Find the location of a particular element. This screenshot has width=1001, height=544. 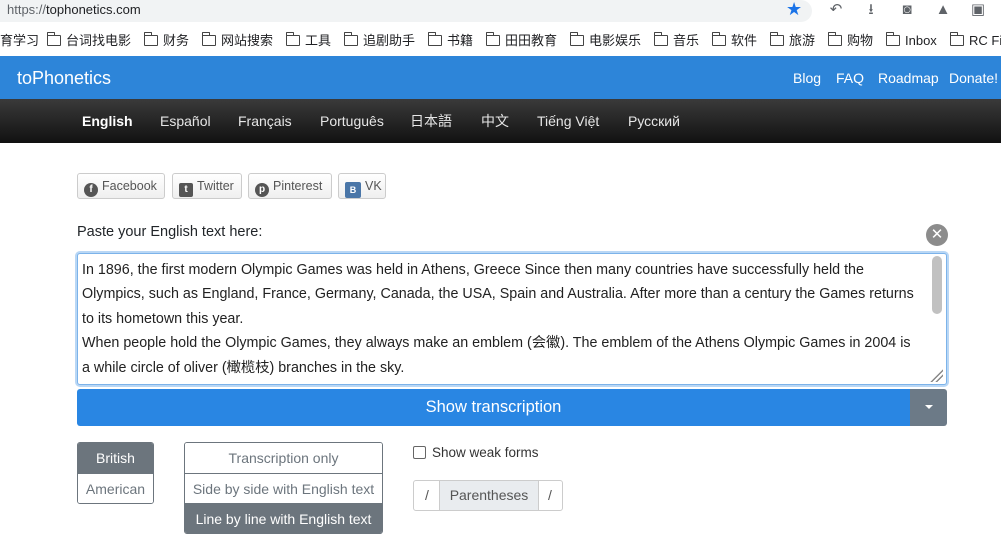

bookmark-item: 财务 is located at coordinates (166, 41).